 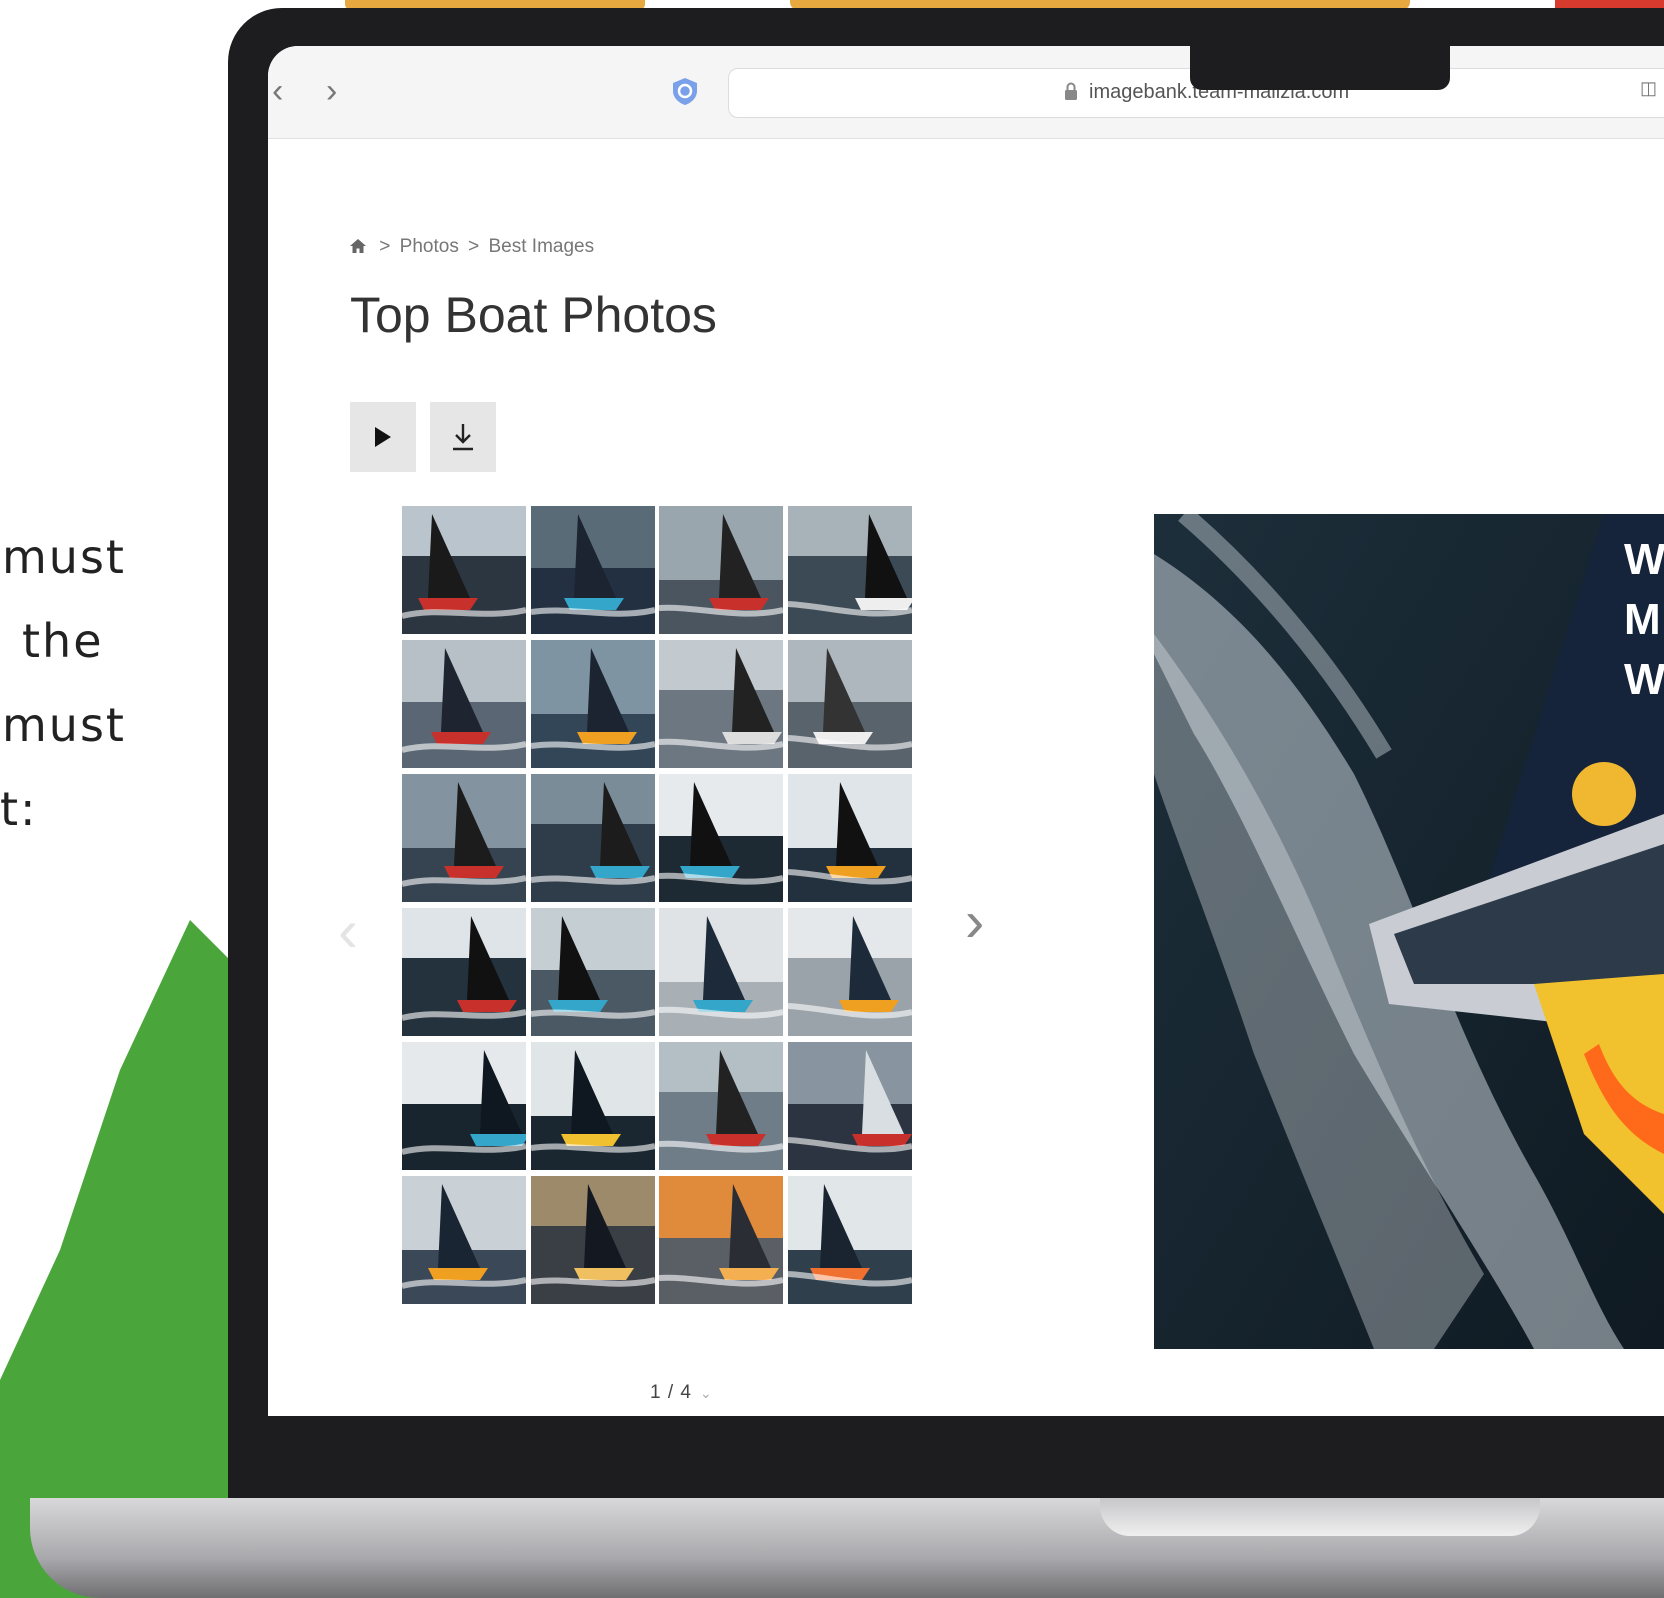 I want to click on home-icon, so click(x=358, y=246).